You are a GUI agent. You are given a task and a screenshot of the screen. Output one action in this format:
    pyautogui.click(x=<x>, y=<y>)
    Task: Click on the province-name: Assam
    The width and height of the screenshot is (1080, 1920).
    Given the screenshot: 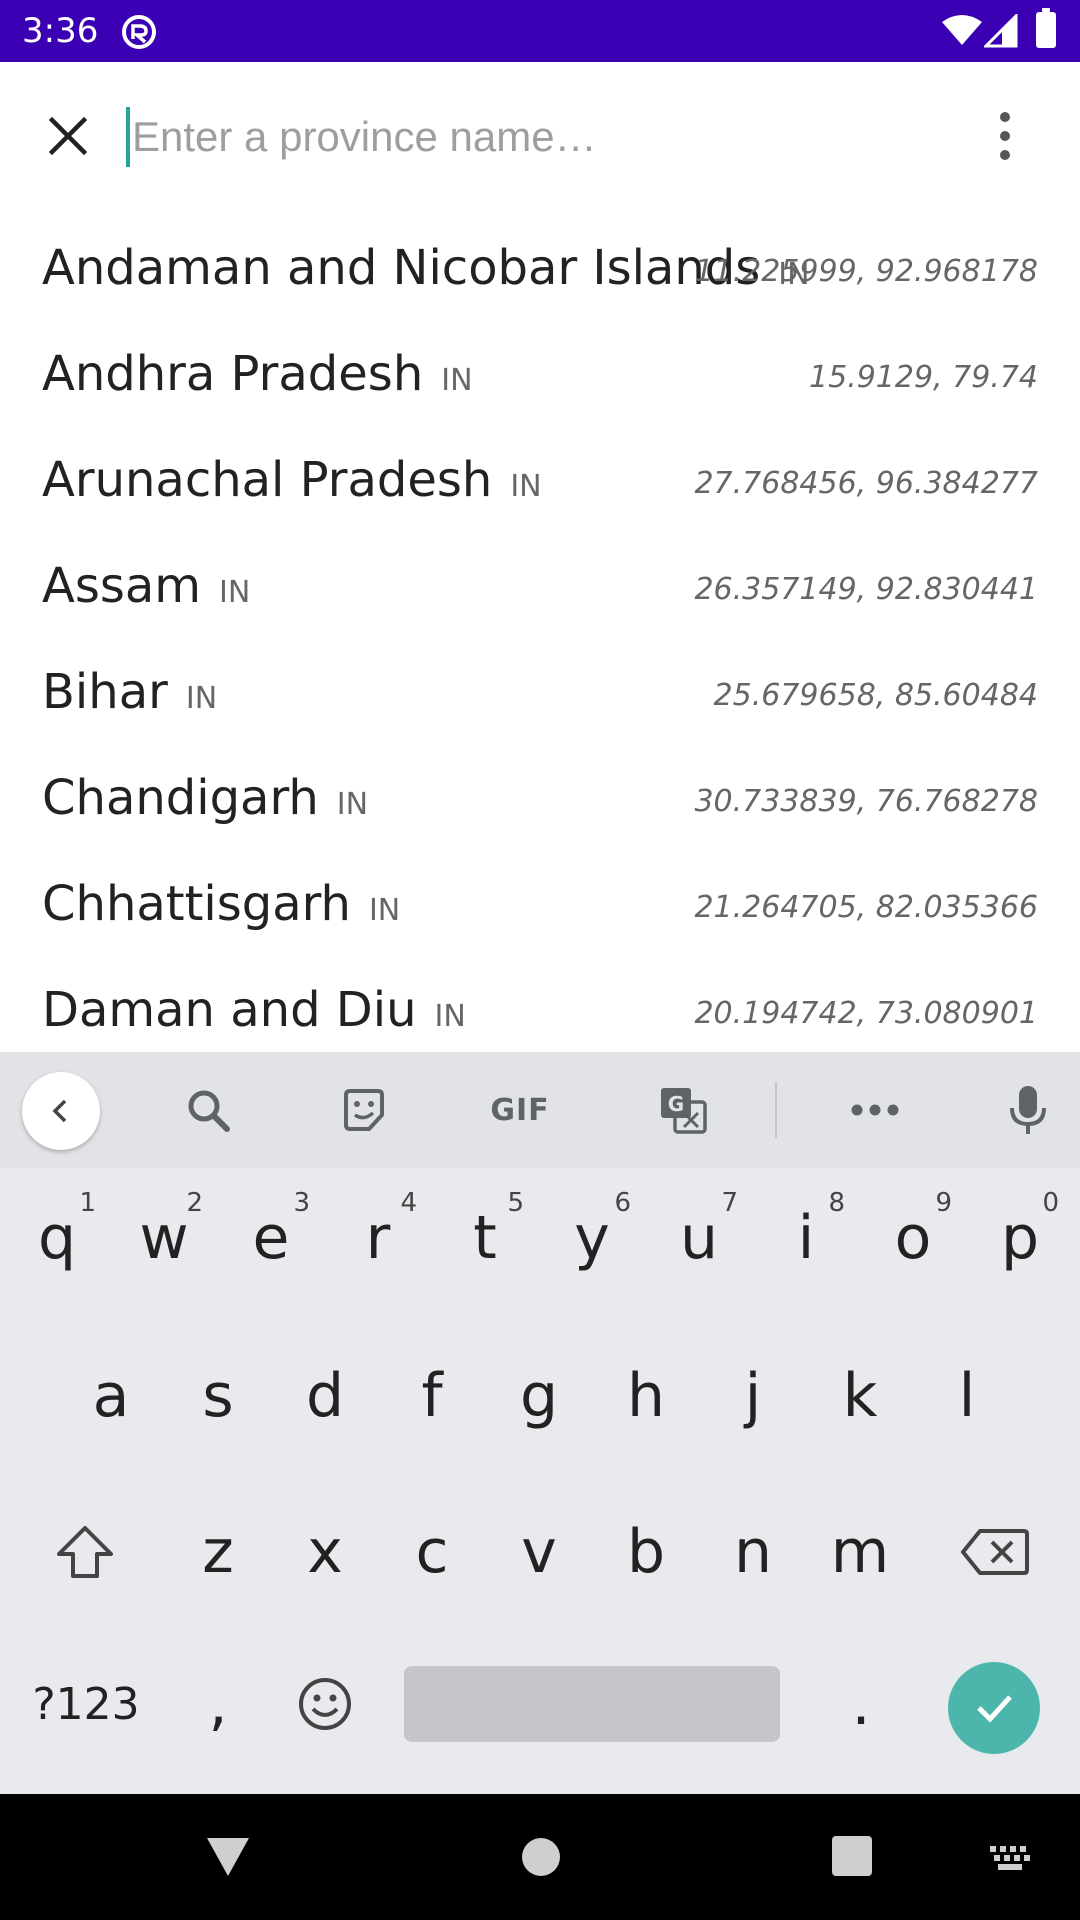 What is the action you would take?
    pyautogui.click(x=122, y=586)
    